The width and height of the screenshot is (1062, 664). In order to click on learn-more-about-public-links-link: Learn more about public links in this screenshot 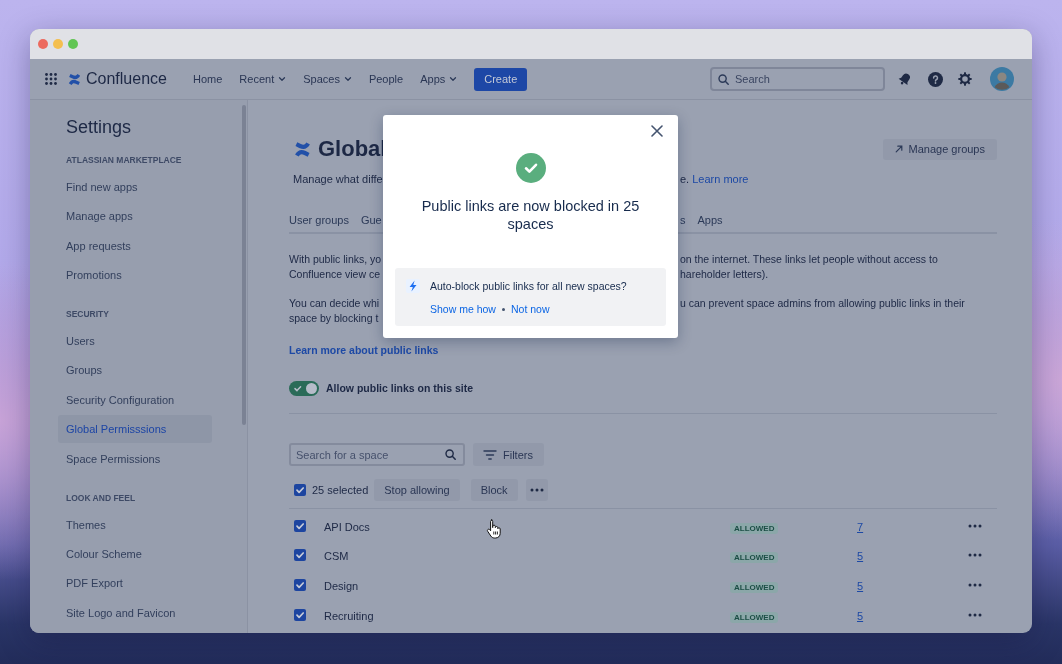, I will do `click(364, 349)`.